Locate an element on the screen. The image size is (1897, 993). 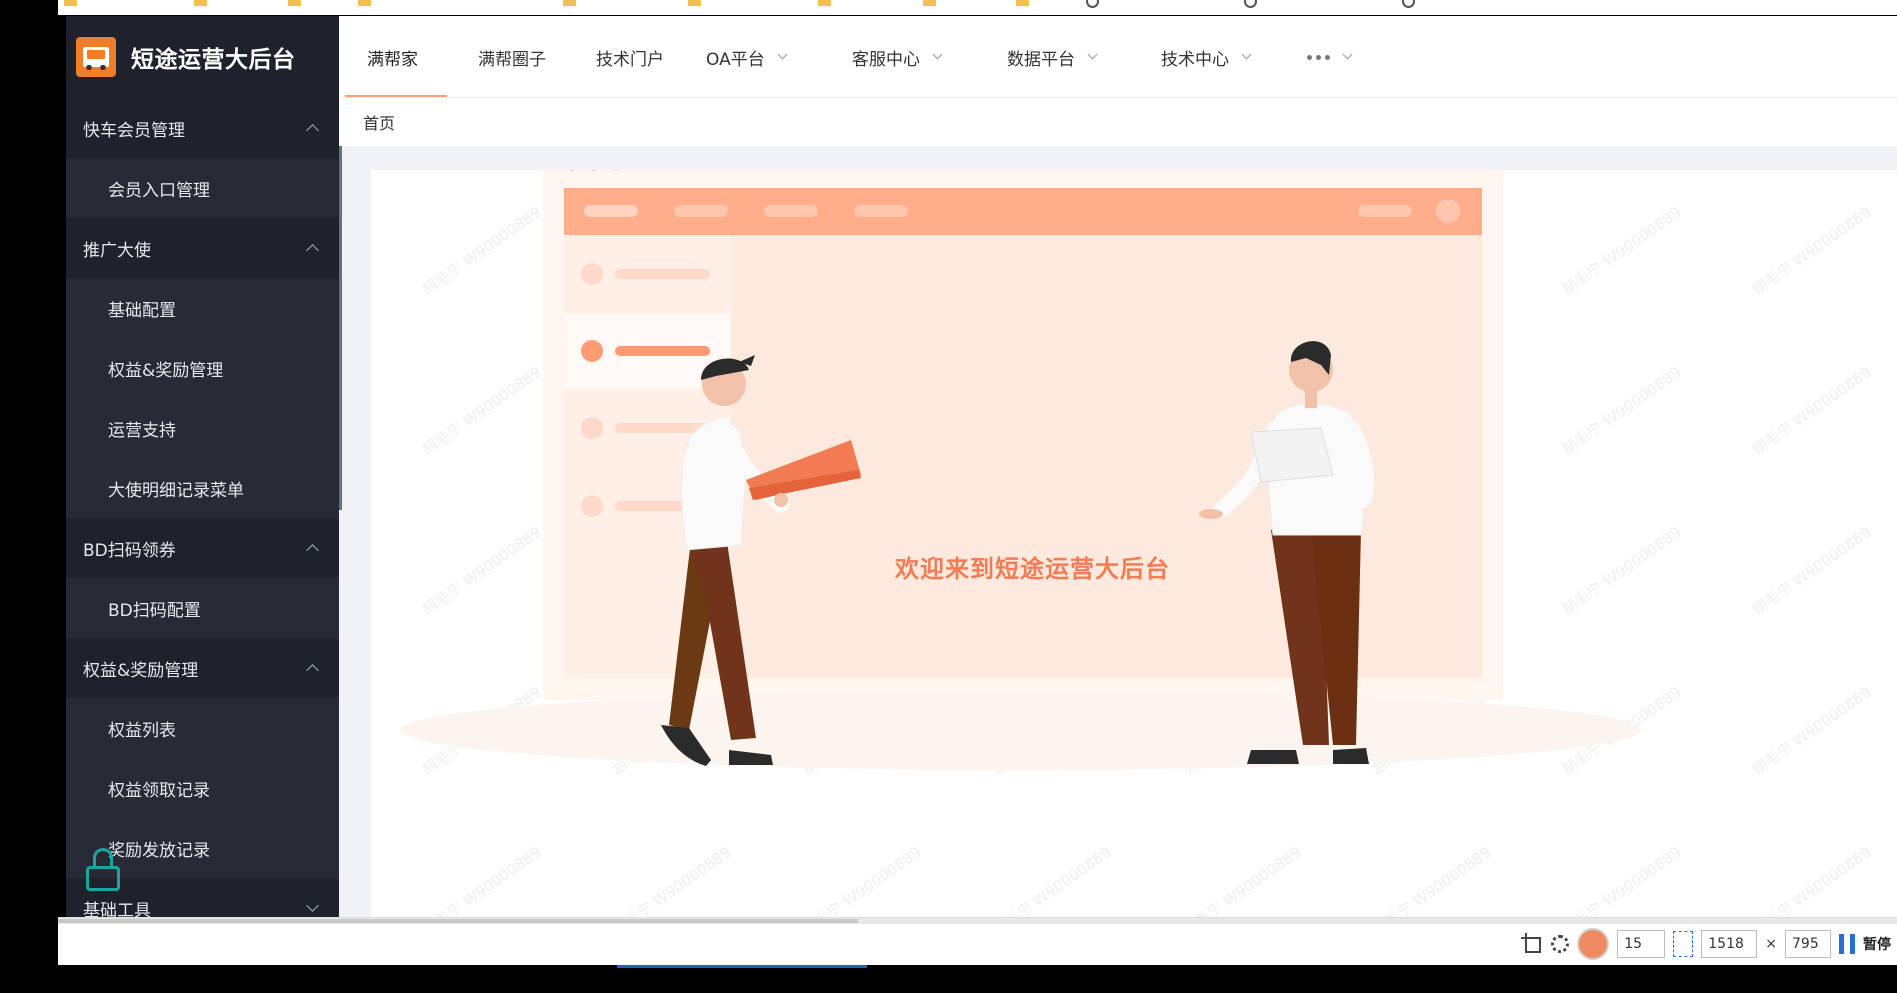
menu-group-rewards: 权益&奖励管理 权益列表 权益领取记录 奖励发放记录 is located at coordinates (202, 758).